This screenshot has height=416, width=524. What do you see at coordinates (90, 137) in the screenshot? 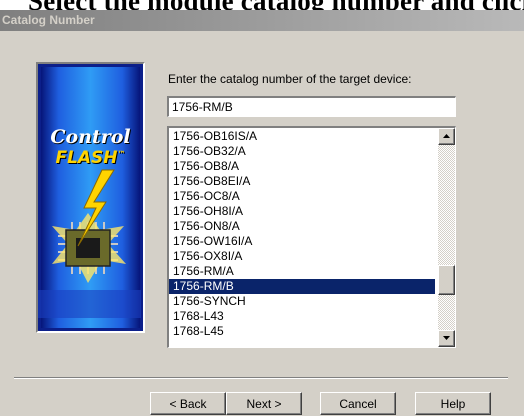
I see `banner-title-control: Control` at bounding box center [90, 137].